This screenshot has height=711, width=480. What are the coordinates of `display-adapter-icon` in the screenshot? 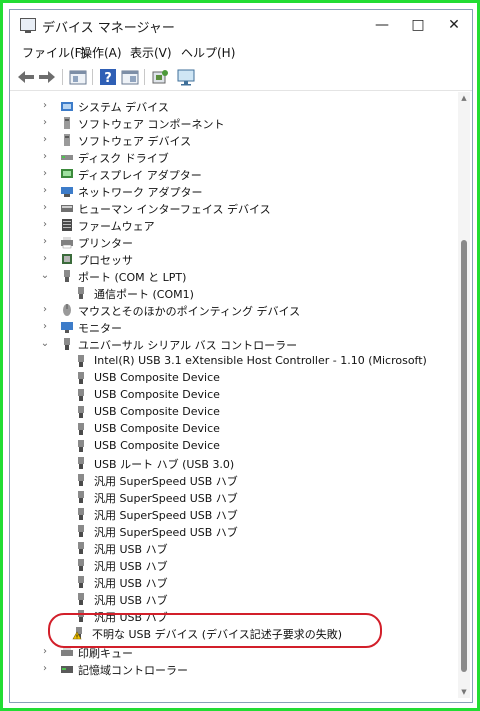 It's located at (67, 173).